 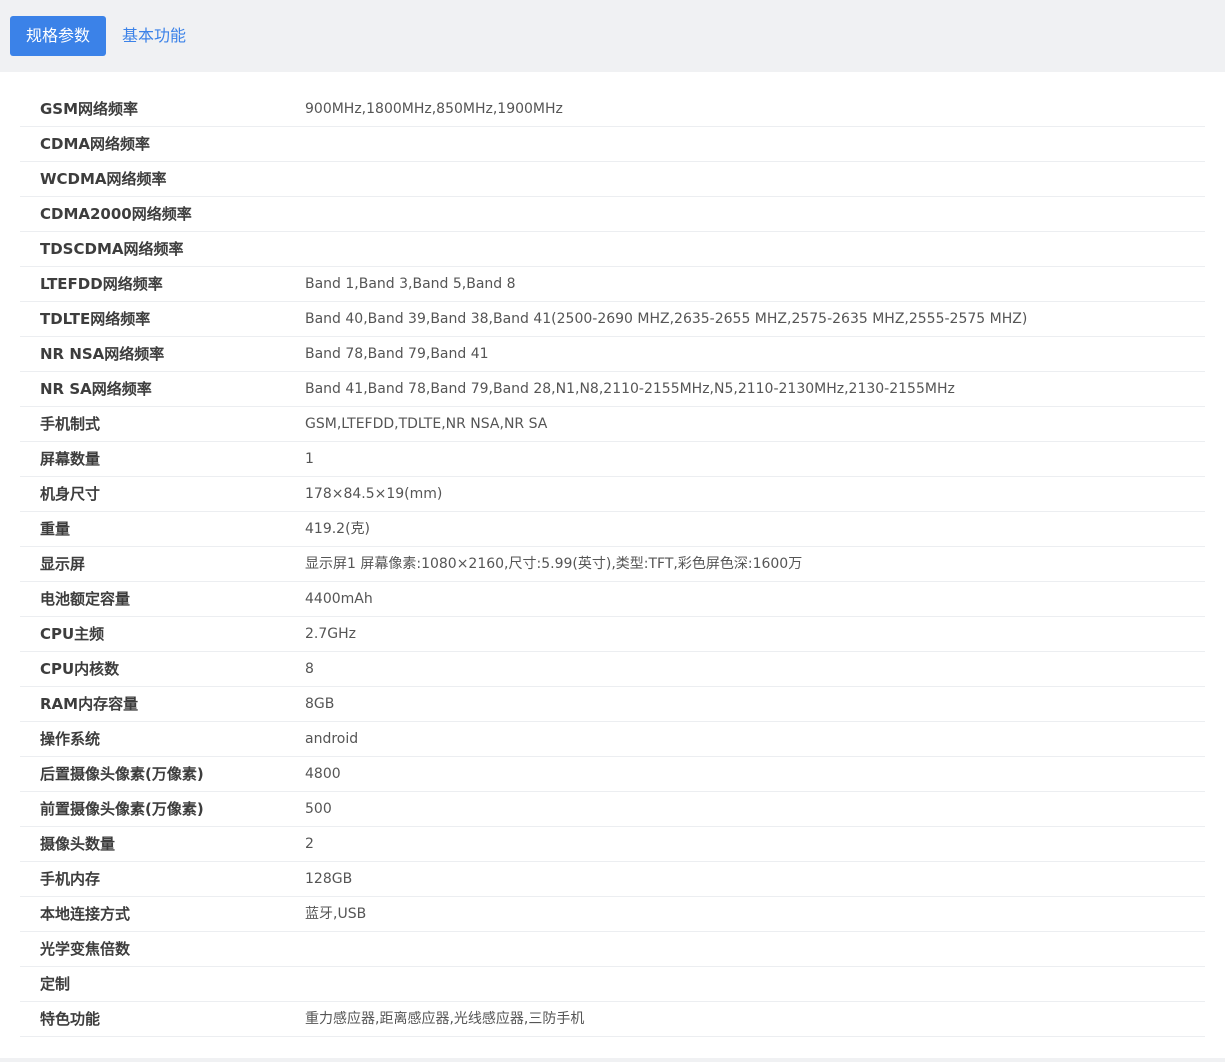 What do you see at coordinates (612, 809) in the screenshot?
I see `table-row: 前置摄像头像素(万像素) 500` at bounding box center [612, 809].